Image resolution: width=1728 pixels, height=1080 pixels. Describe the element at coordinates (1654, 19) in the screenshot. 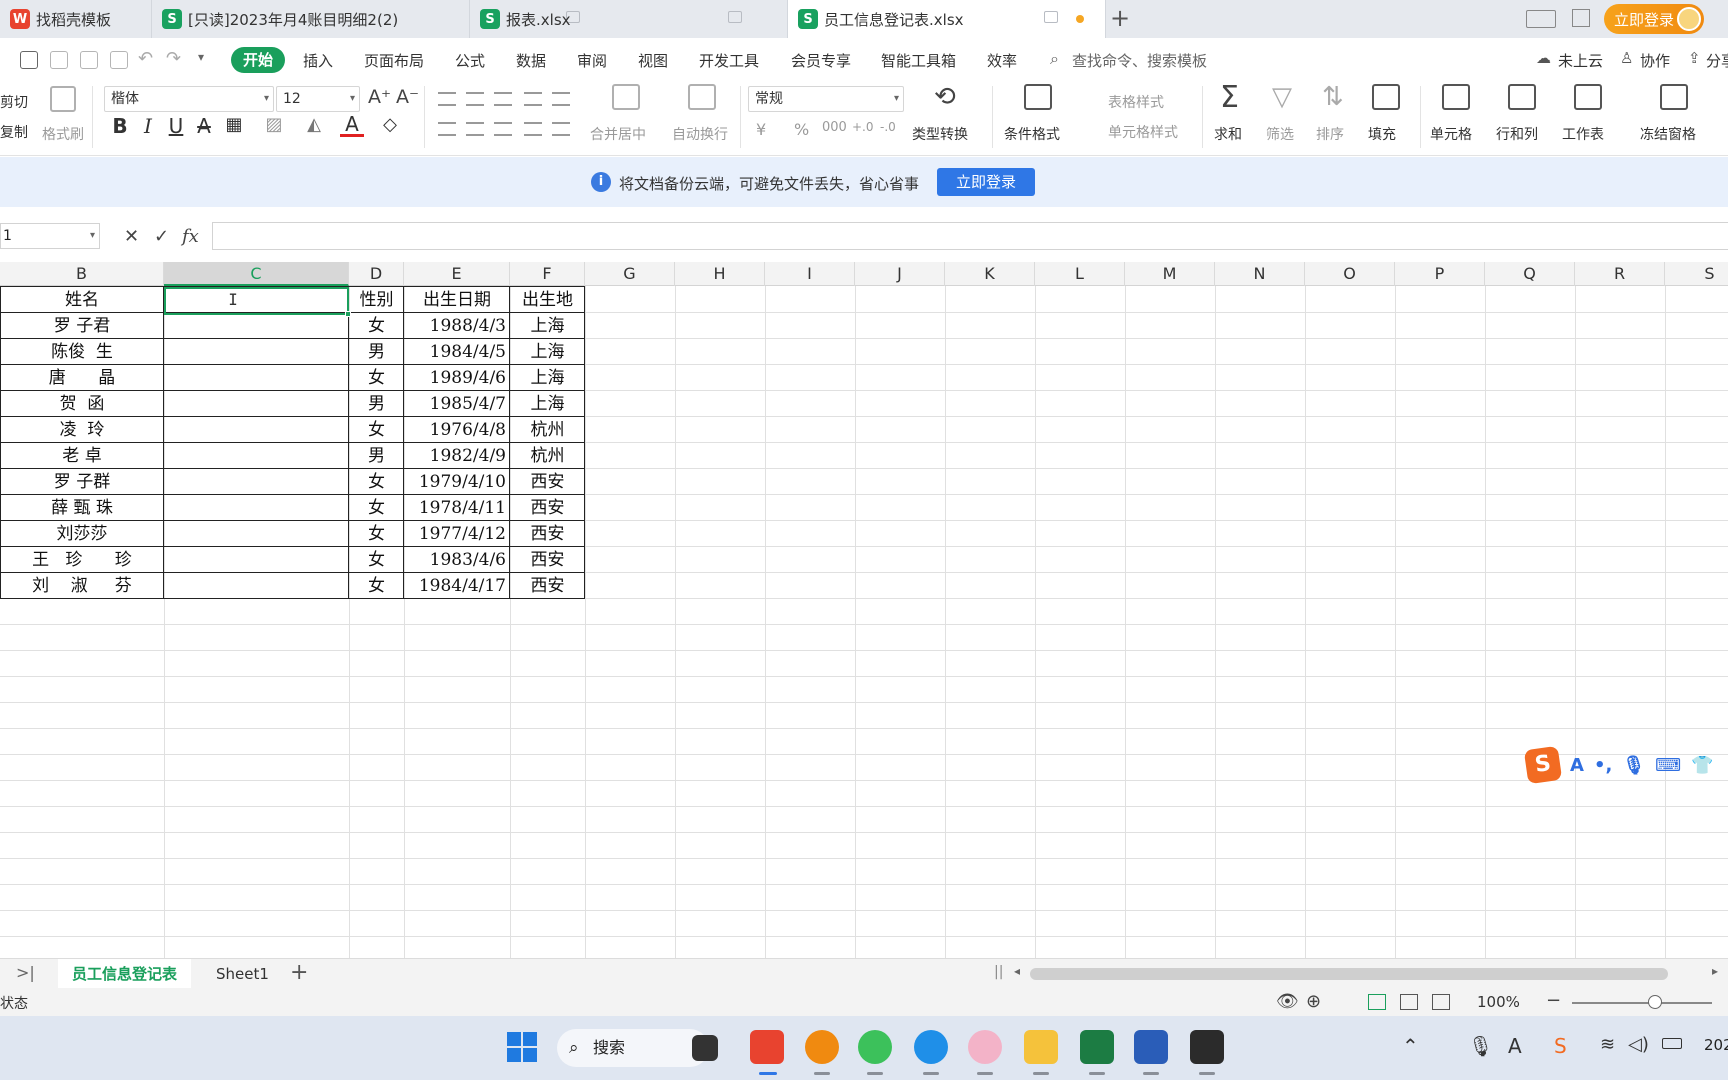

I see `login-button: 立即登录` at that location.